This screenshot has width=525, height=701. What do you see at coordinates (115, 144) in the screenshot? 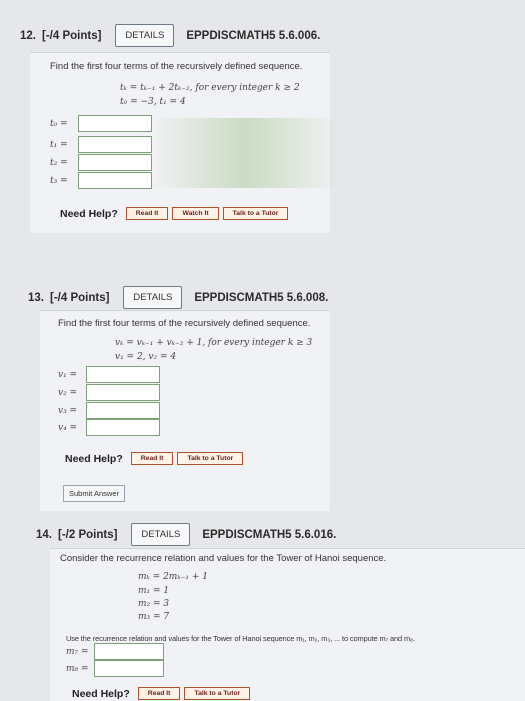
I see `q12-input-t1` at bounding box center [115, 144].